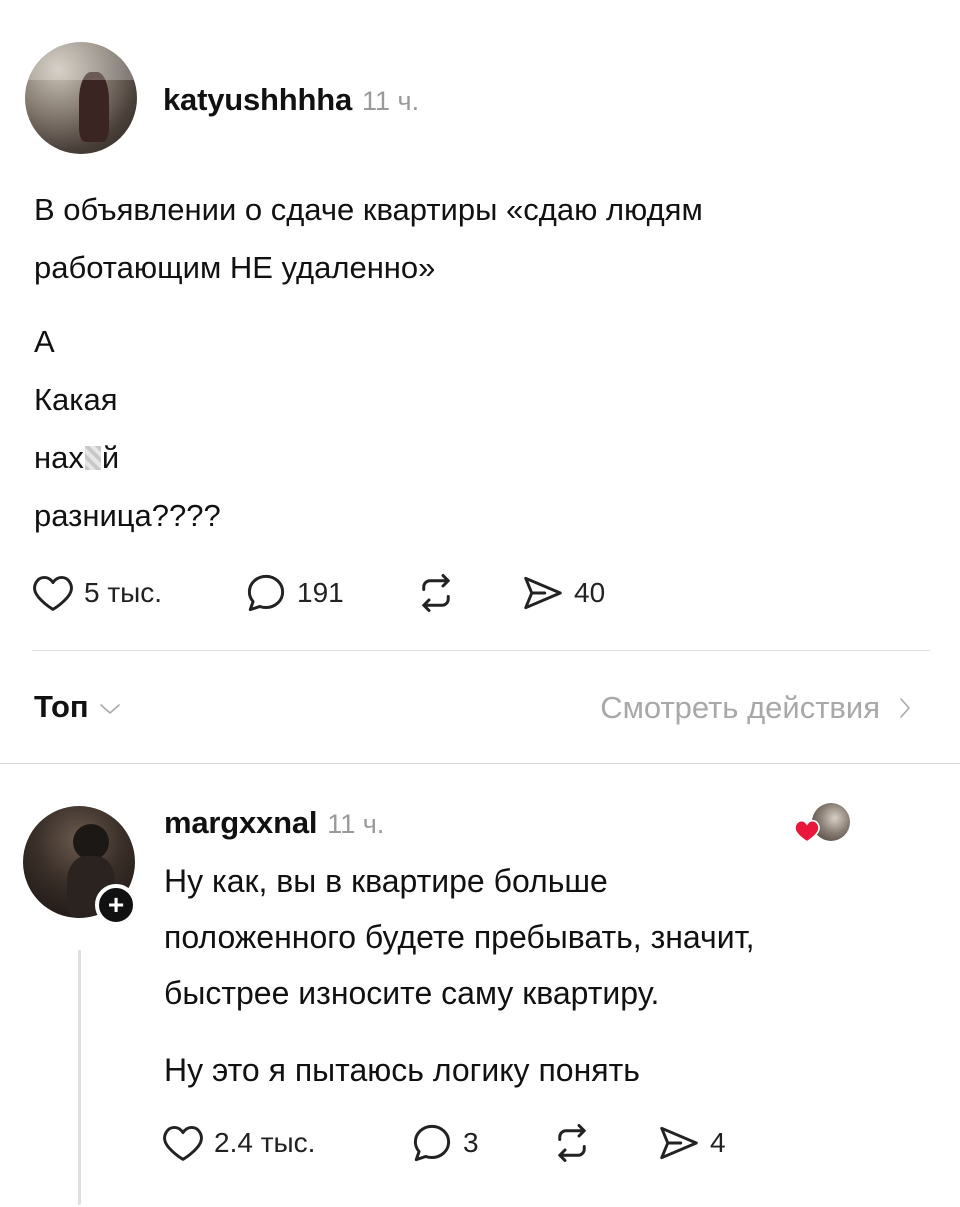 The height and width of the screenshot is (1207, 960). Describe the element at coordinates (257, 100) in the screenshot. I see `post-username: katyushhhha` at that location.